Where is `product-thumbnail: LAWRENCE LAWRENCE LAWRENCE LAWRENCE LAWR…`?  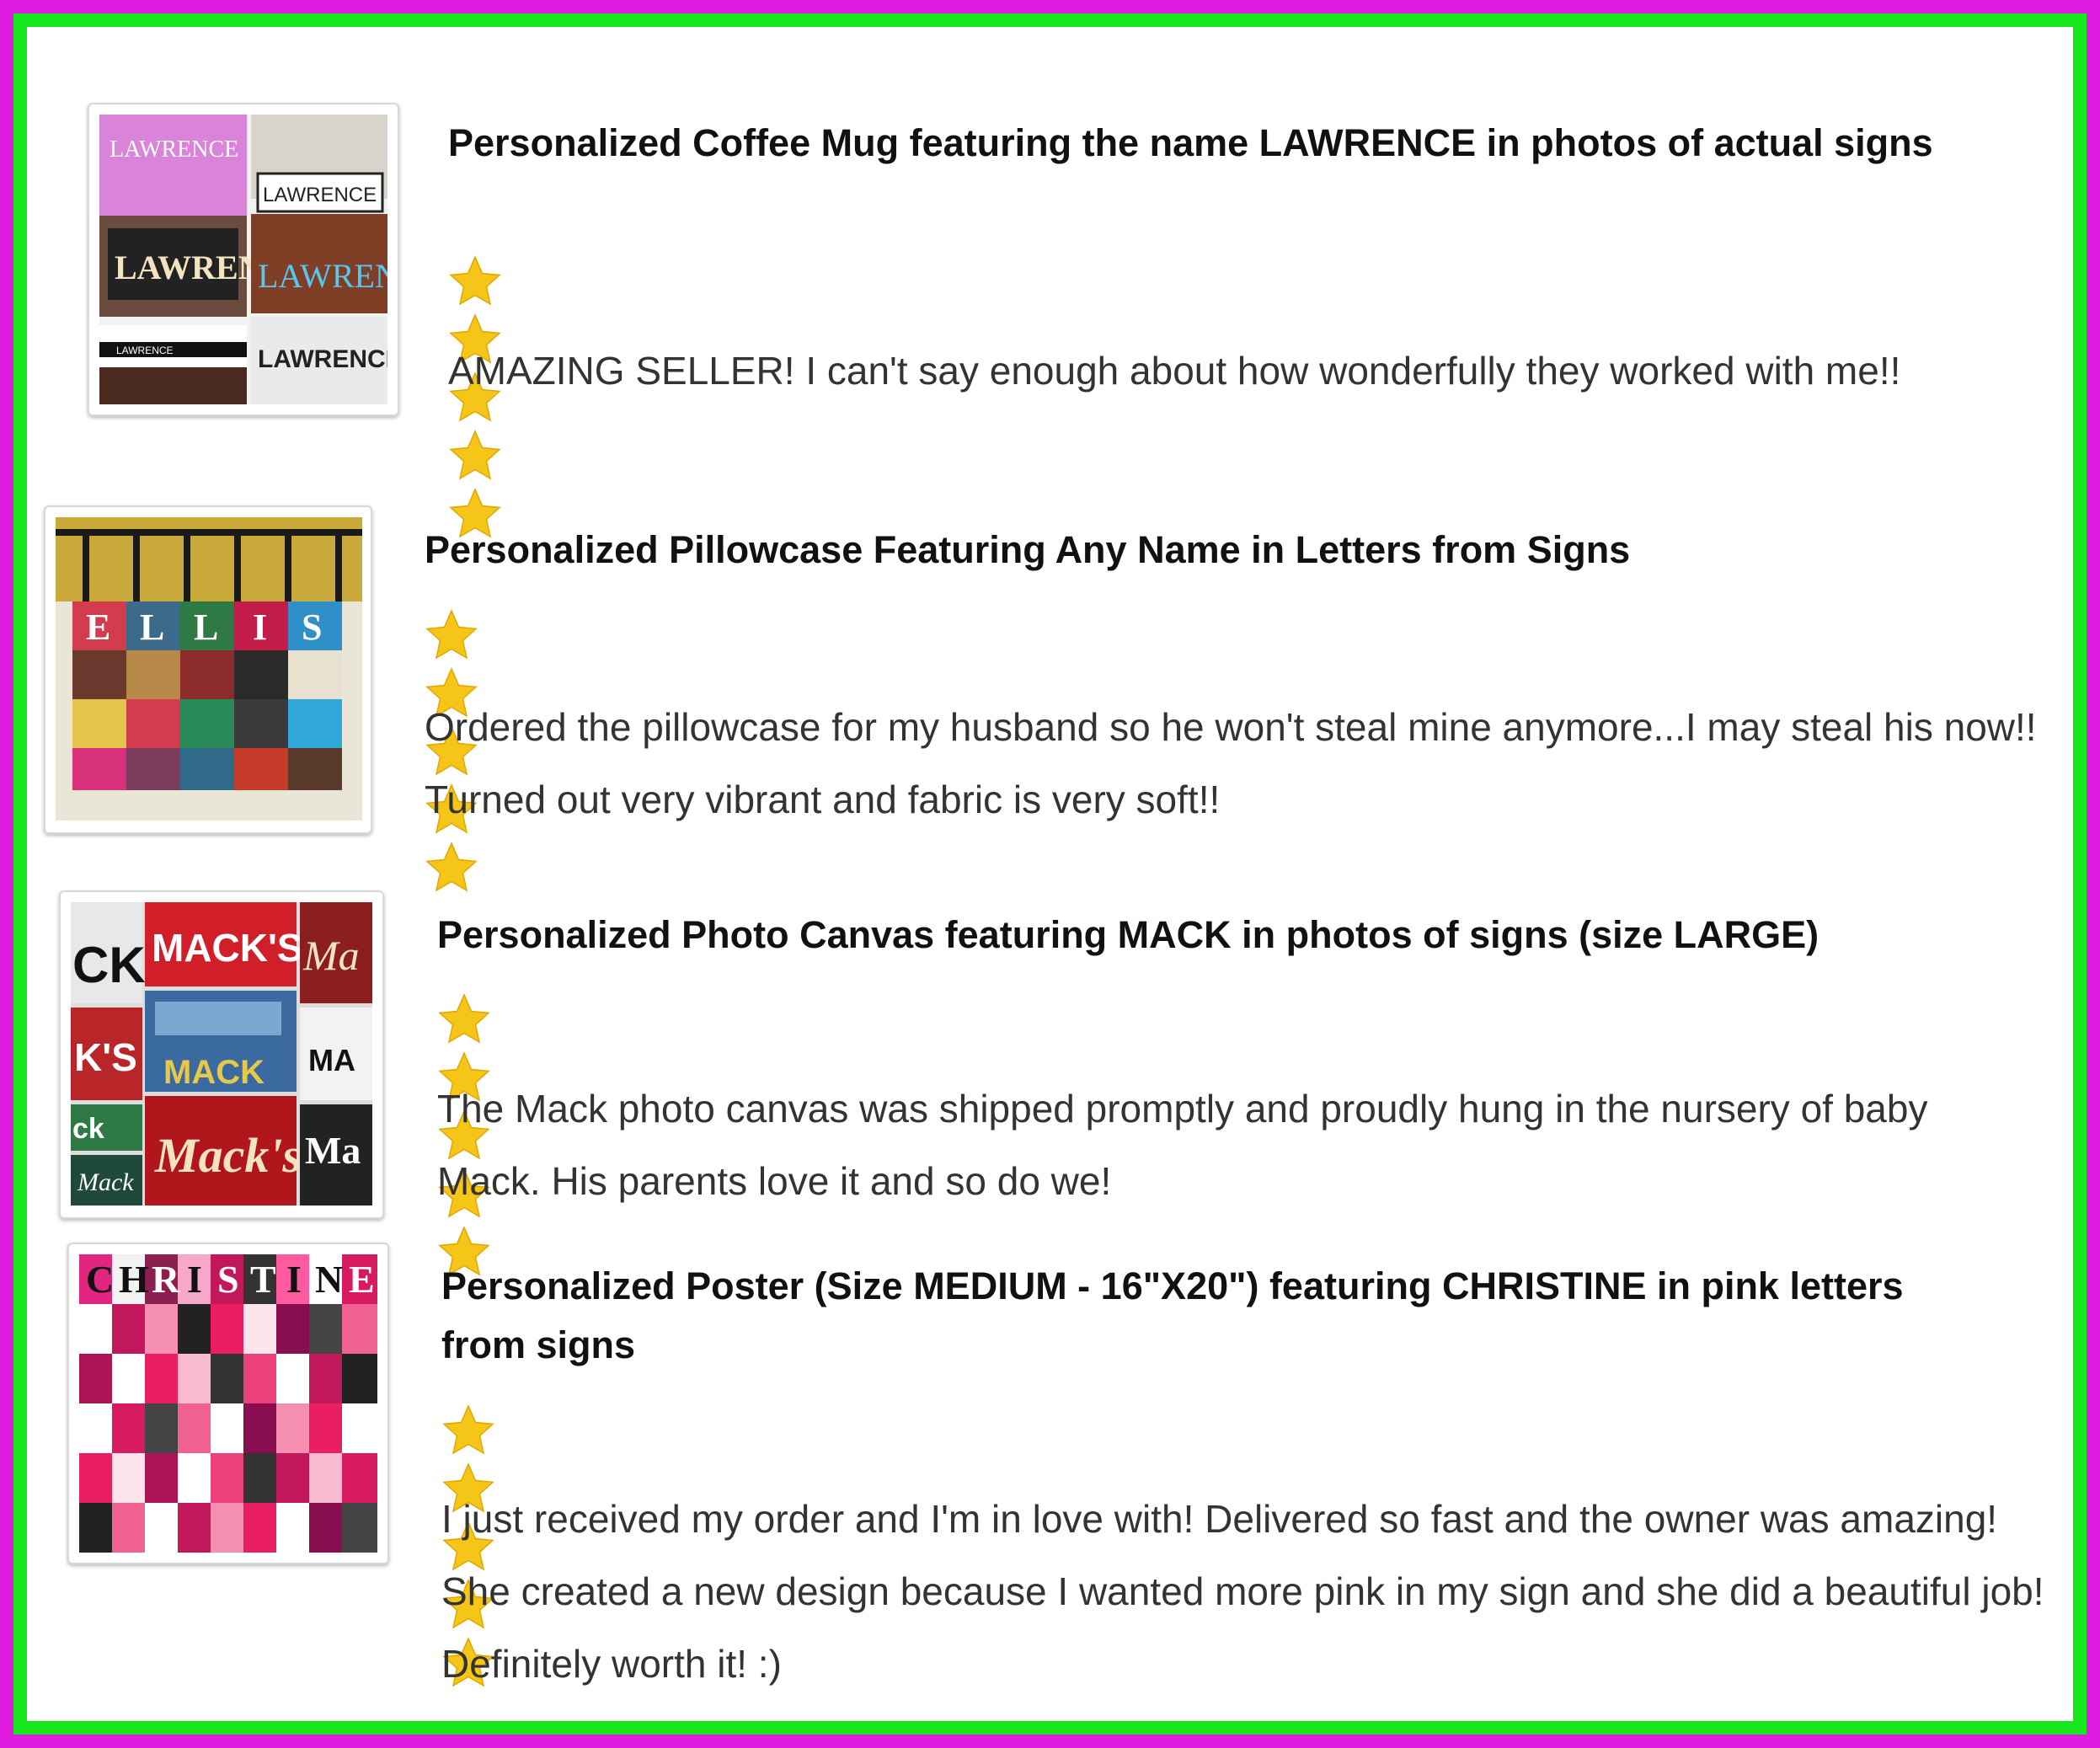 product-thumbnail: LAWRENCE LAWRENCE LAWRENCE LAWRENCE LAWR… is located at coordinates (243, 259).